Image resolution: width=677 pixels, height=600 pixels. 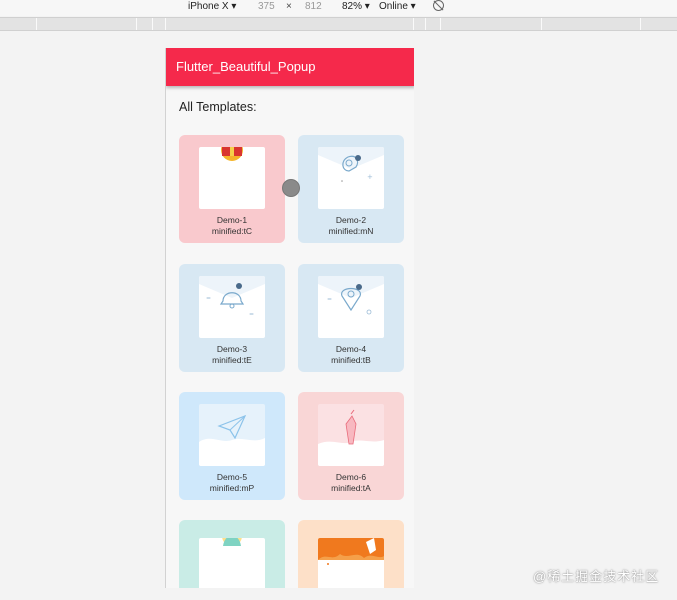 What do you see at coordinates (232, 488) in the screenshot?
I see `card-subtitle: minified:mP` at bounding box center [232, 488].